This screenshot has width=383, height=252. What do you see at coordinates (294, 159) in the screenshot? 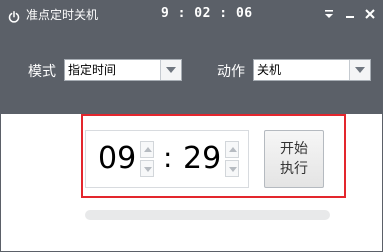
I see `start-button: 开始 执行` at bounding box center [294, 159].